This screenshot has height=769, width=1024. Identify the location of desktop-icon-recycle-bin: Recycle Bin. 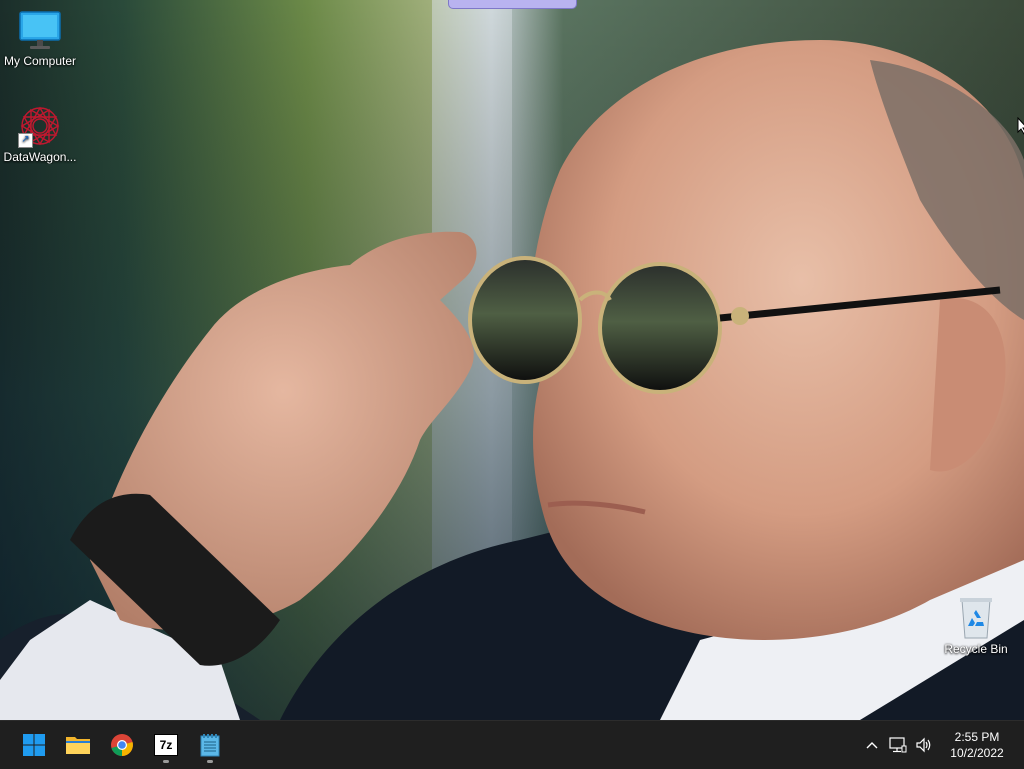
(976, 626).